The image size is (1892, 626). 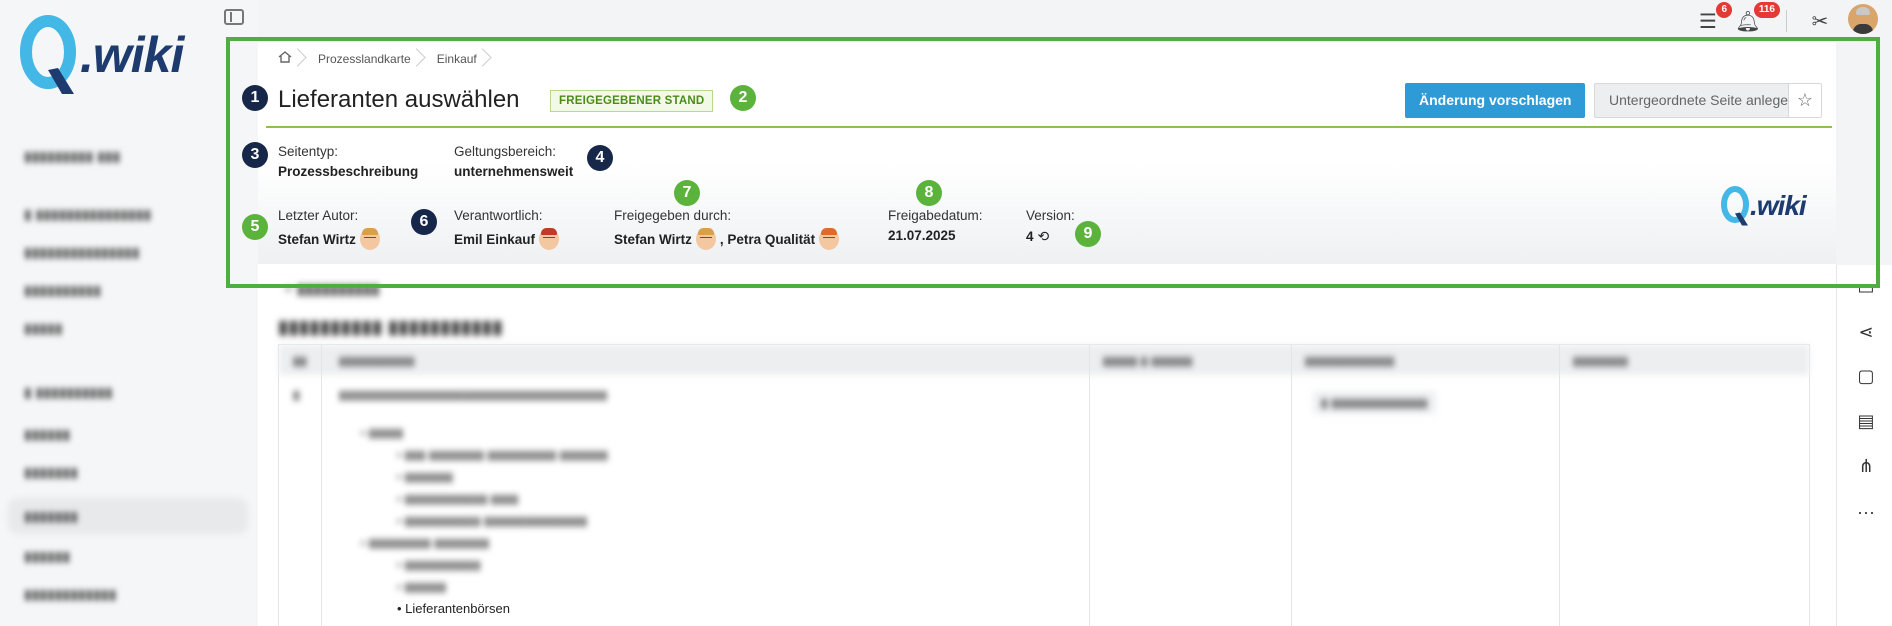 I want to click on meta-value: Emil Einkauf, so click(x=494, y=239).